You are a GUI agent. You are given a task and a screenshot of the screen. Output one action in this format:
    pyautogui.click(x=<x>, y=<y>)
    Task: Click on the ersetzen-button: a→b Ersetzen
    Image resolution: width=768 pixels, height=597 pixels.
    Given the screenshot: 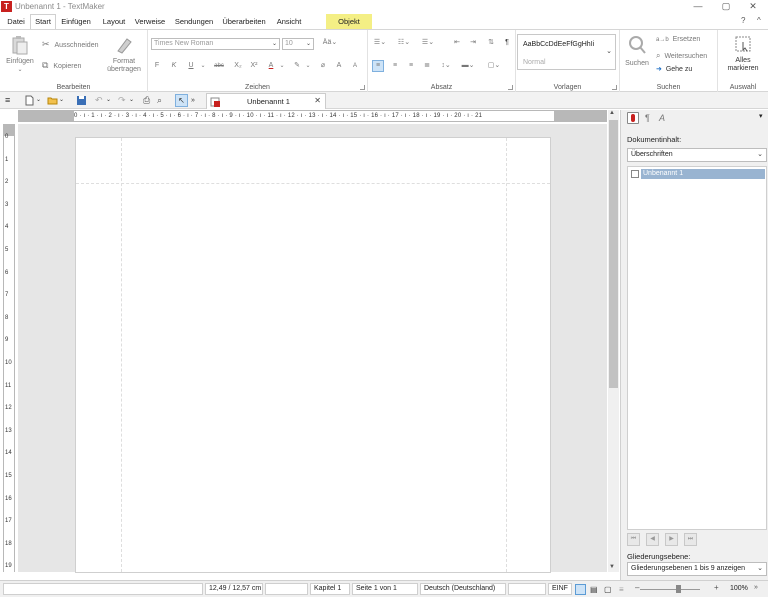 What is the action you would take?
    pyautogui.click(x=678, y=39)
    